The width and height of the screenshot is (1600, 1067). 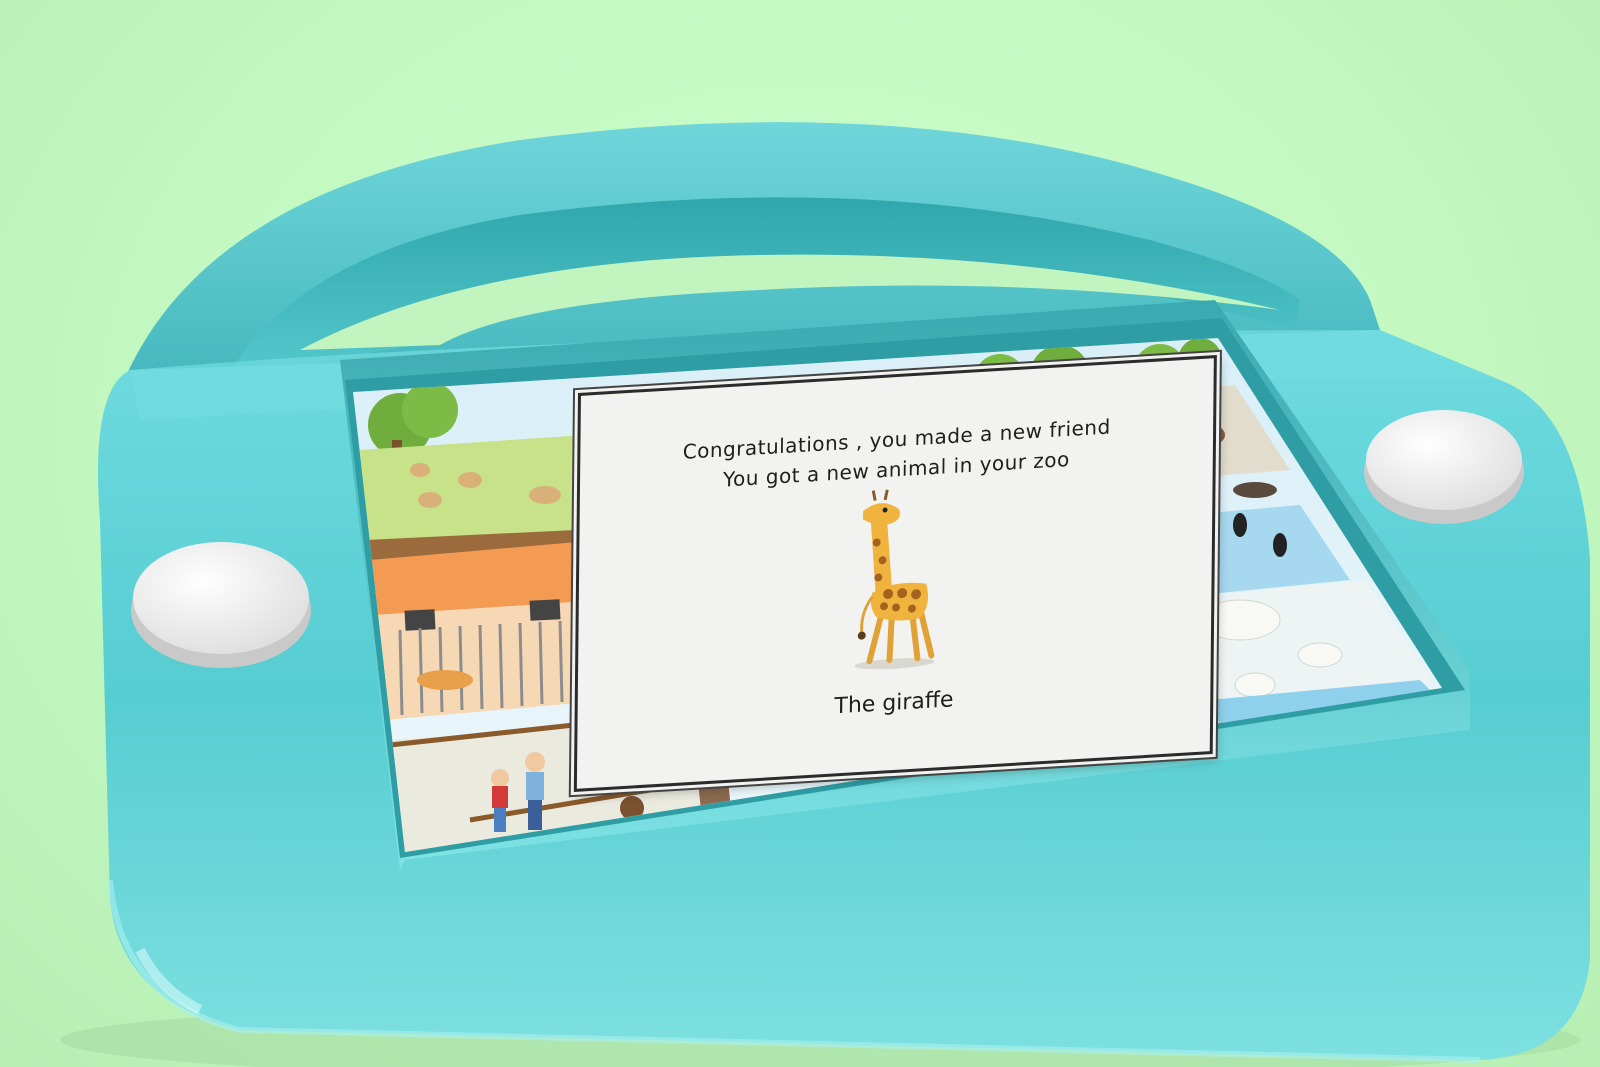 I want to click on animal-name-label: The giraffe, so click(x=894, y=703).